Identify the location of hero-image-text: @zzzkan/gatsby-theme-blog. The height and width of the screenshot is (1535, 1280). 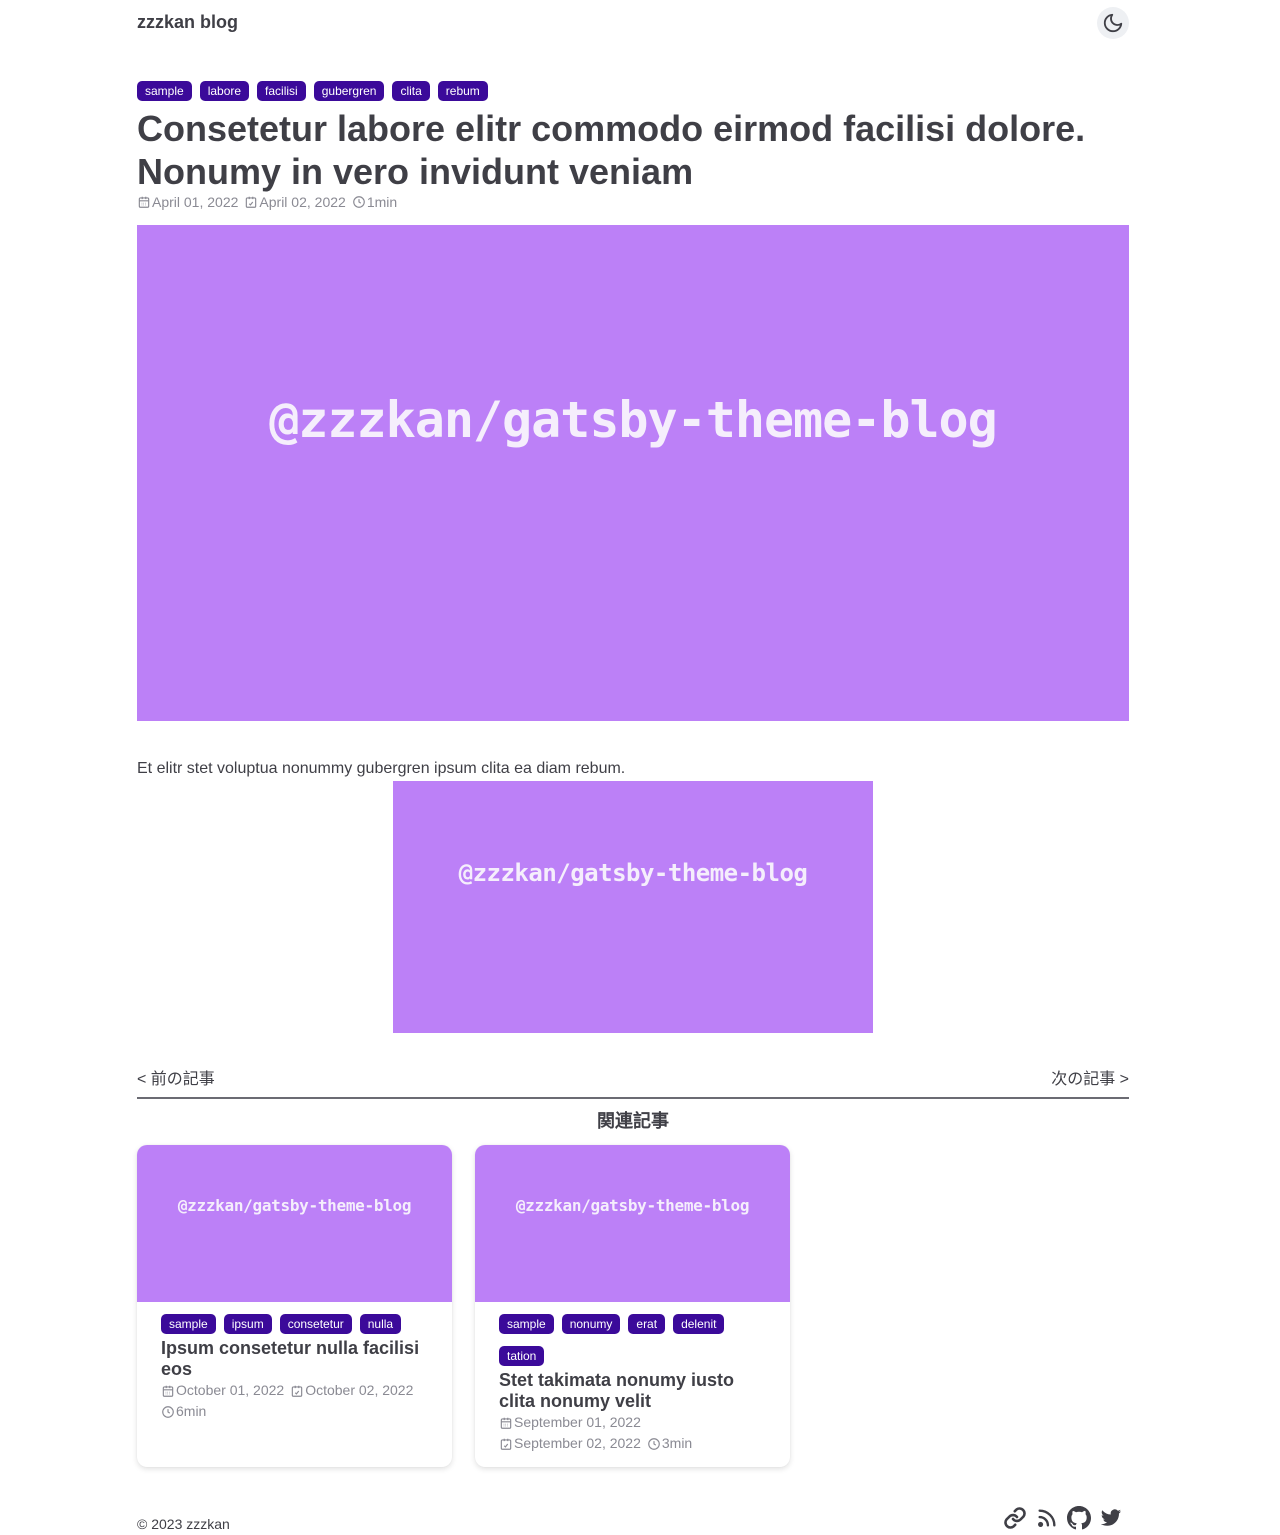
(633, 420).